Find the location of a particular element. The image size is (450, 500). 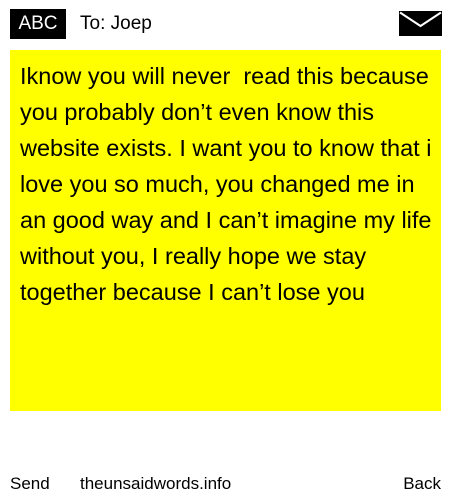

send-button: Send is located at coordinates (30, 484).